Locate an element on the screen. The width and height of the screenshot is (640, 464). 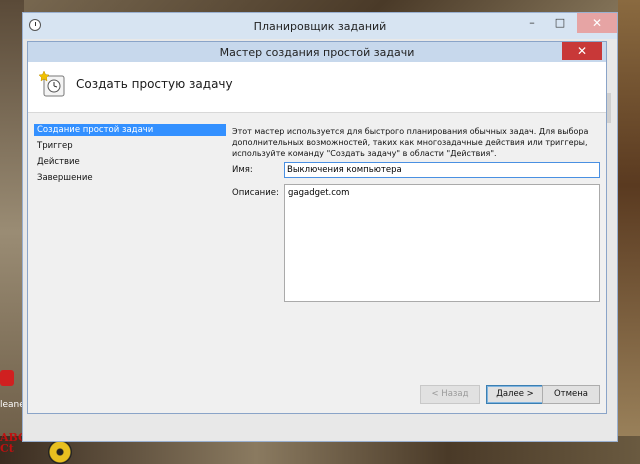
step-finish: Завершение is located at coordinates (130, 178).